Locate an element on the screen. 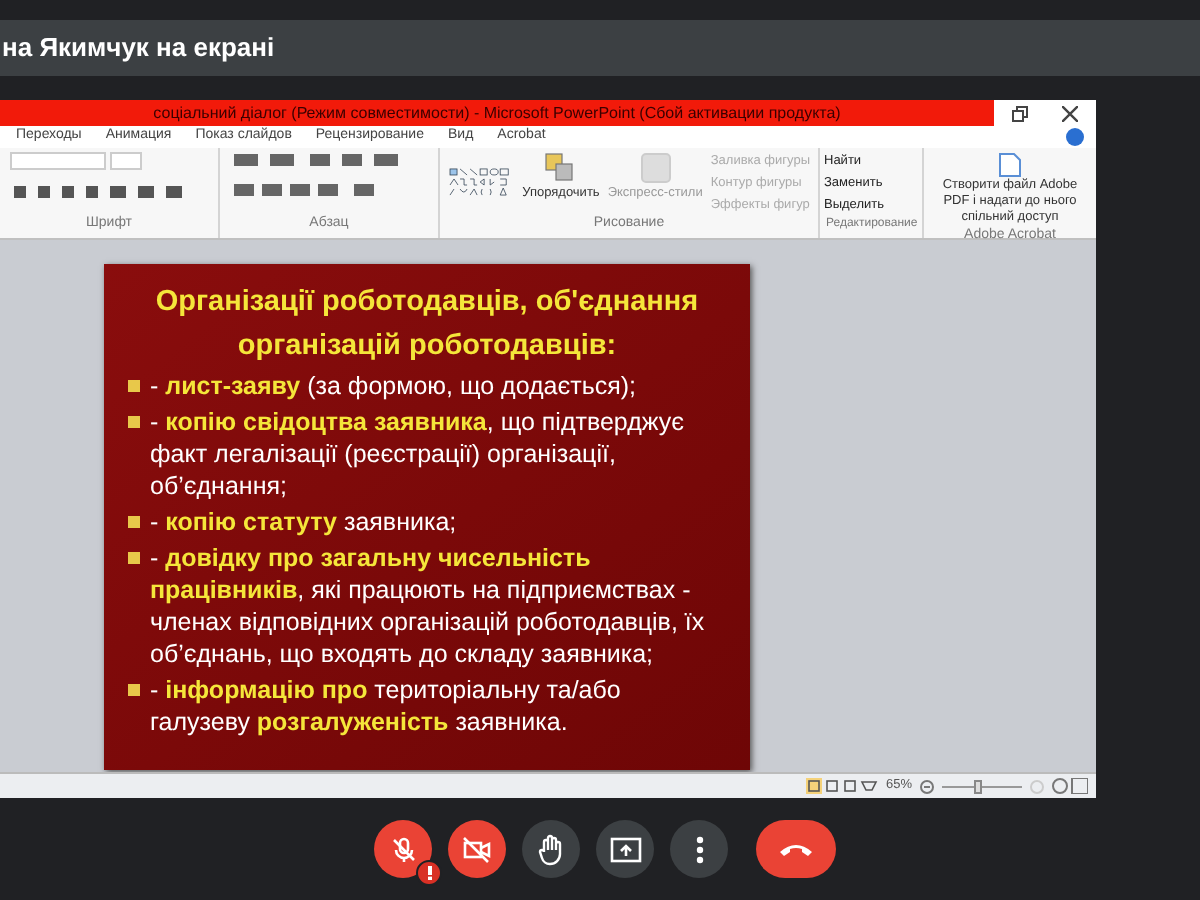 The width and height of the screenshot is (1200, 900). more-icon is located at coordinates (699, 849).